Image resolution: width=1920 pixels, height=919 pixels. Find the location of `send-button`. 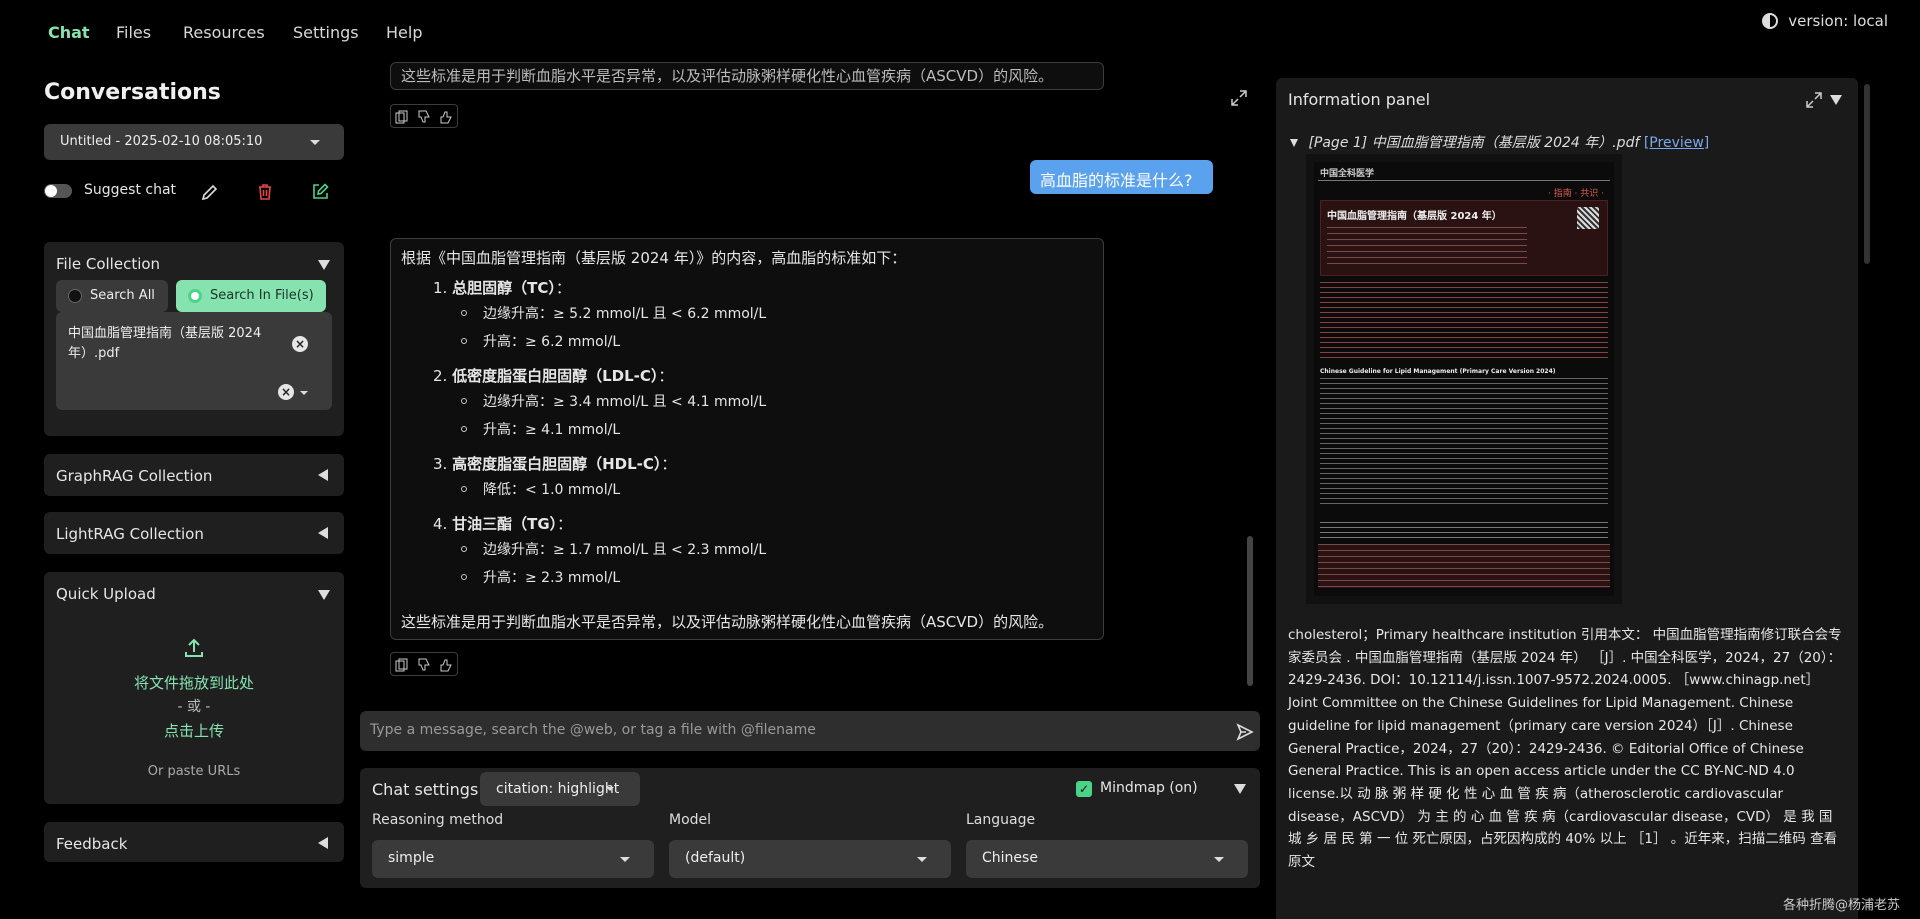

send-button is located at coordinates (1245, 731).